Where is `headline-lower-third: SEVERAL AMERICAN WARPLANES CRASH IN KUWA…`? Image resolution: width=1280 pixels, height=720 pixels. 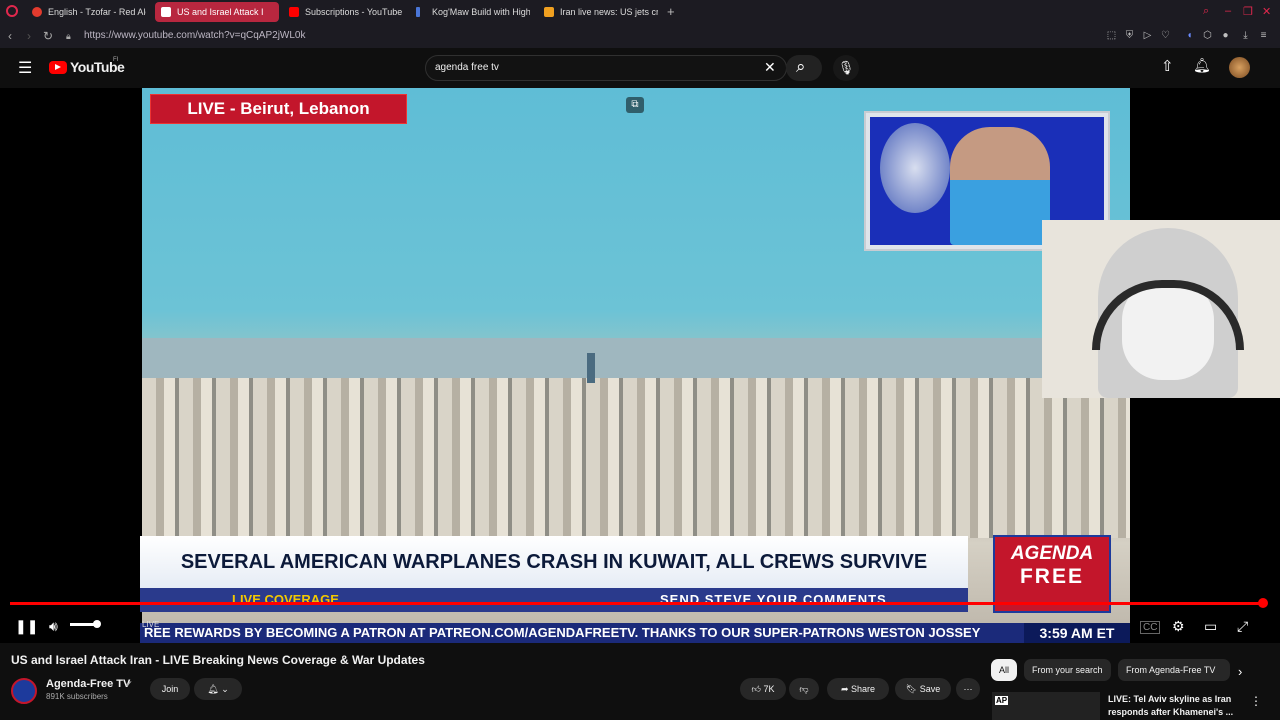
headline-lower-third: SEVERAL AMERICAN WARPLANES CRASH IN KUWA… is located at coordinates (554, 562).